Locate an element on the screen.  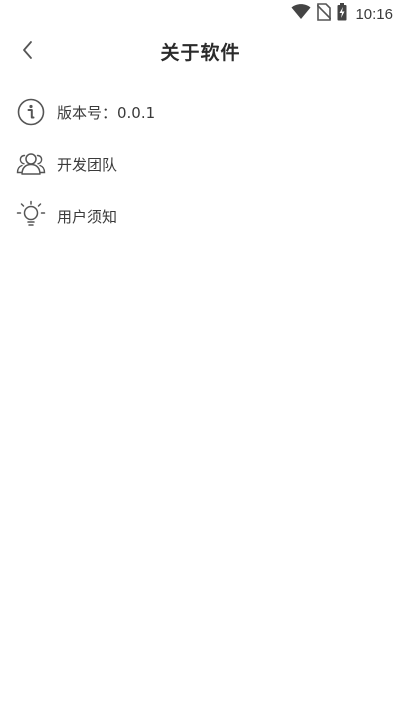
team-icon is located at coordinates (31, 164).